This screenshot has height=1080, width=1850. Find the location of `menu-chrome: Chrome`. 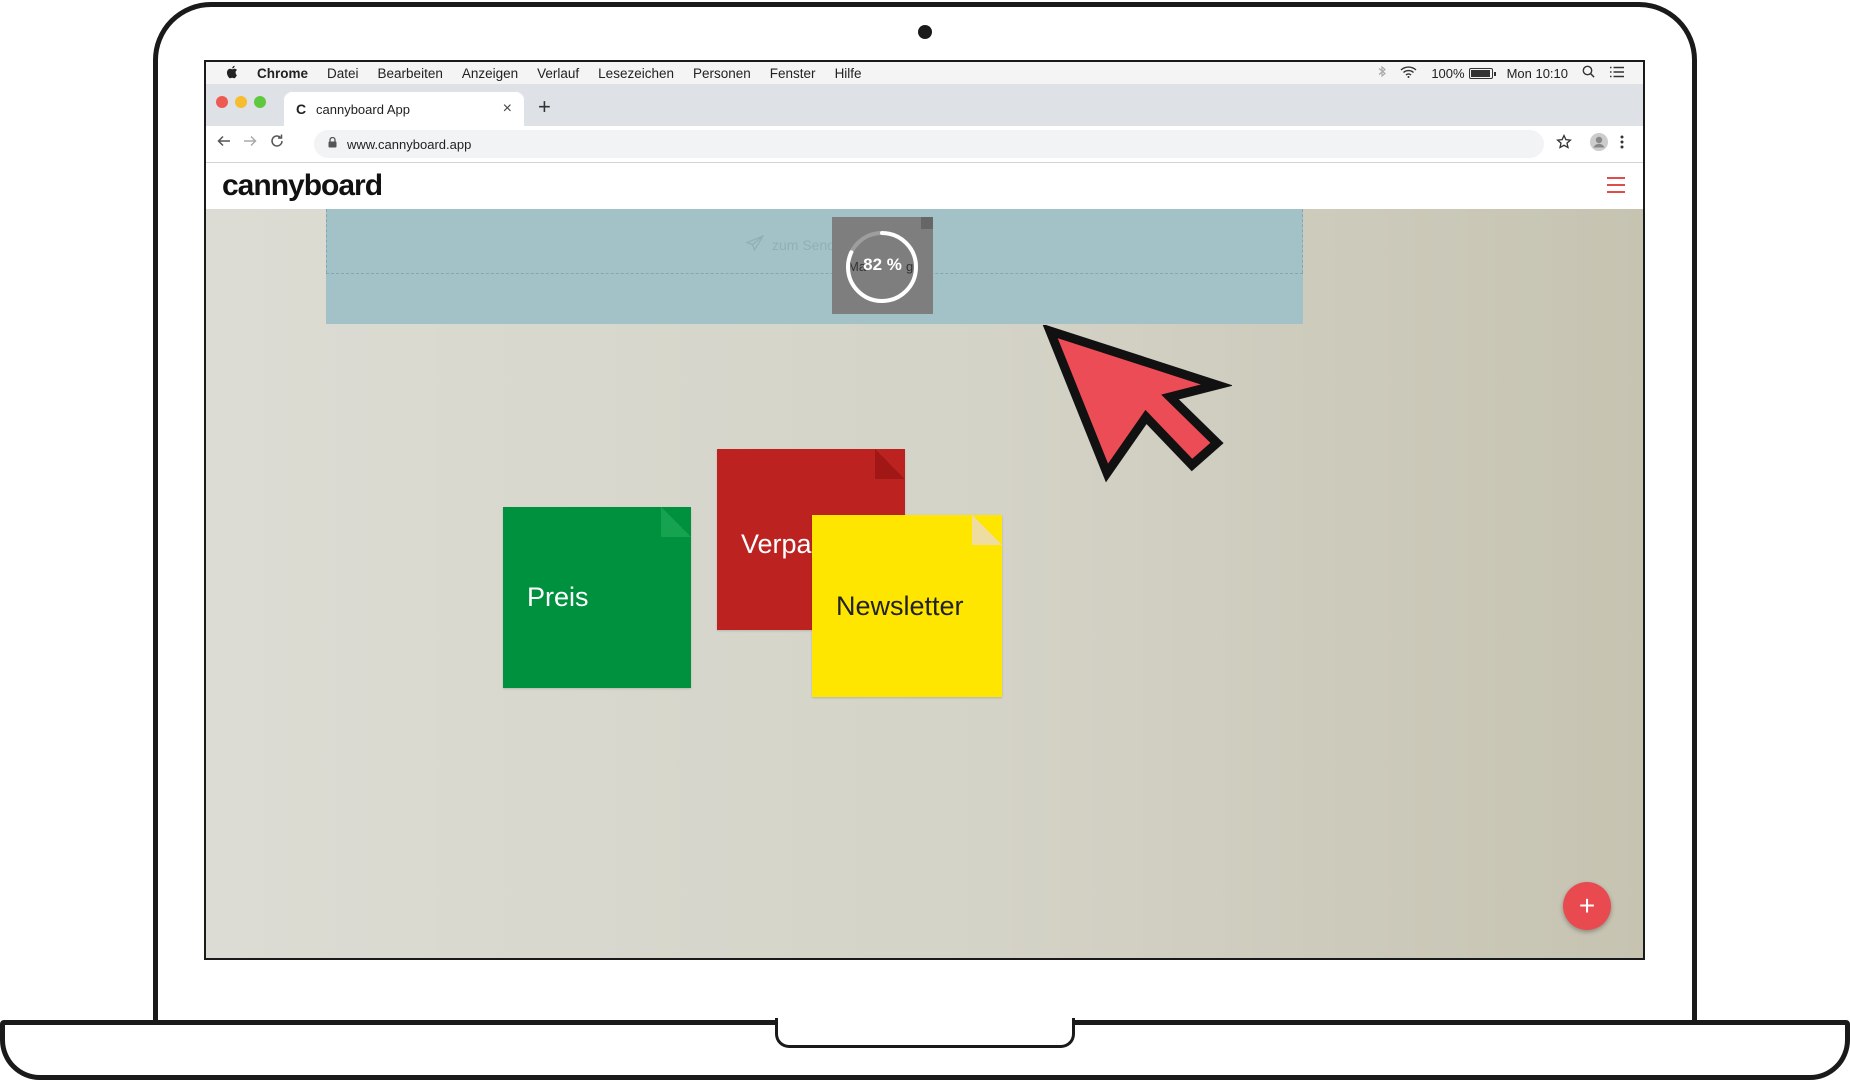

menu-chrome: Chrome is located at coordinates (282, 73).